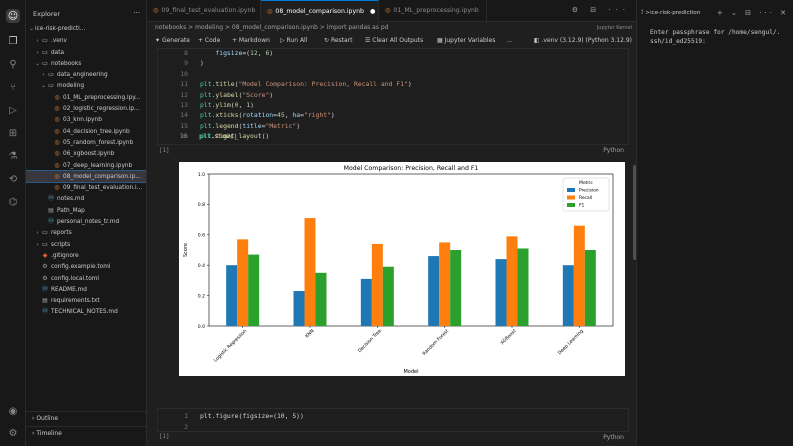 This screenshot has width=793, height=446. Describe the element at coordinates (65, 255) in the screenshot. I see `tree-item-label: .gitignore` at that location.